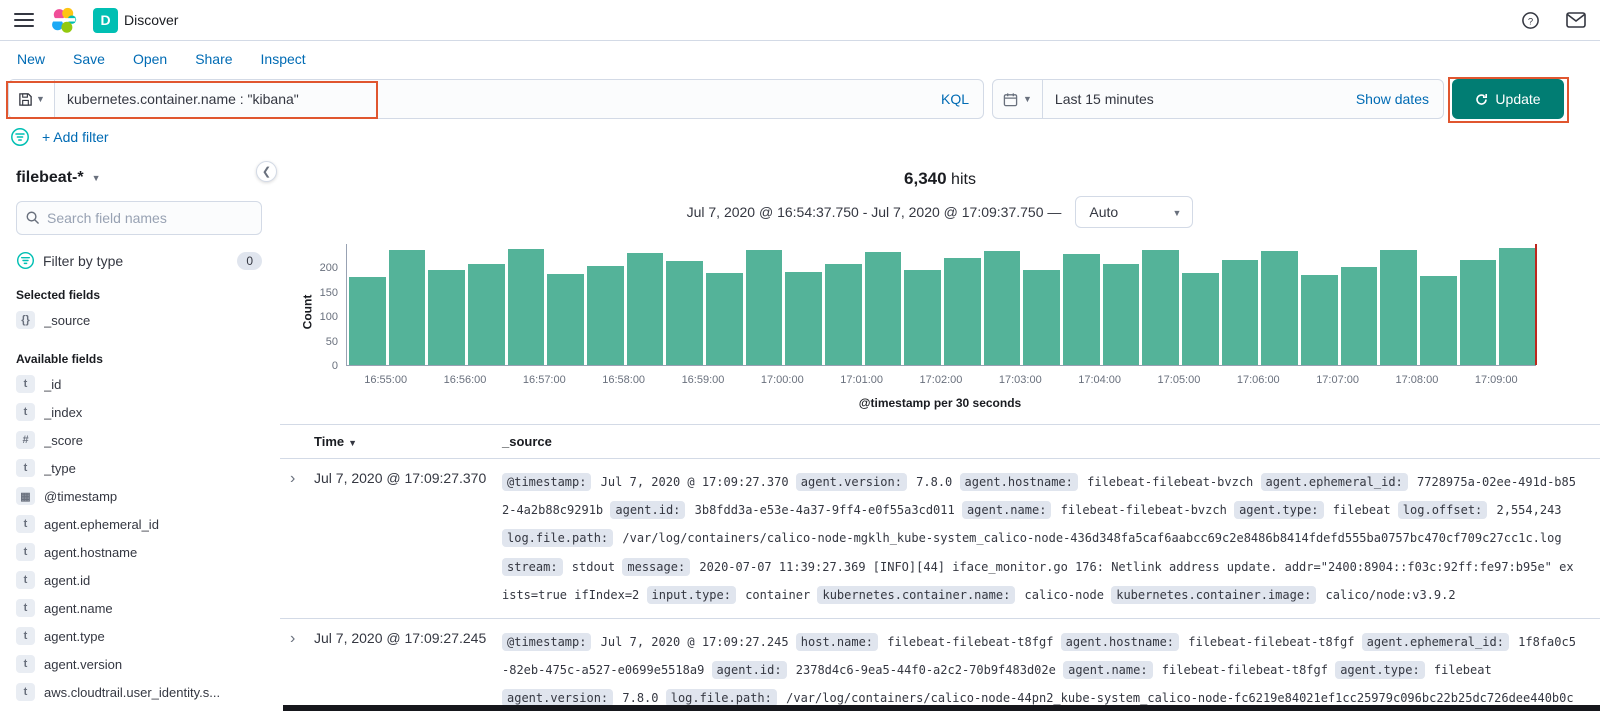  I want to click on doc-timestamp: Jul 7, 2020 @ 17:09:27.245, so click(400, 637).